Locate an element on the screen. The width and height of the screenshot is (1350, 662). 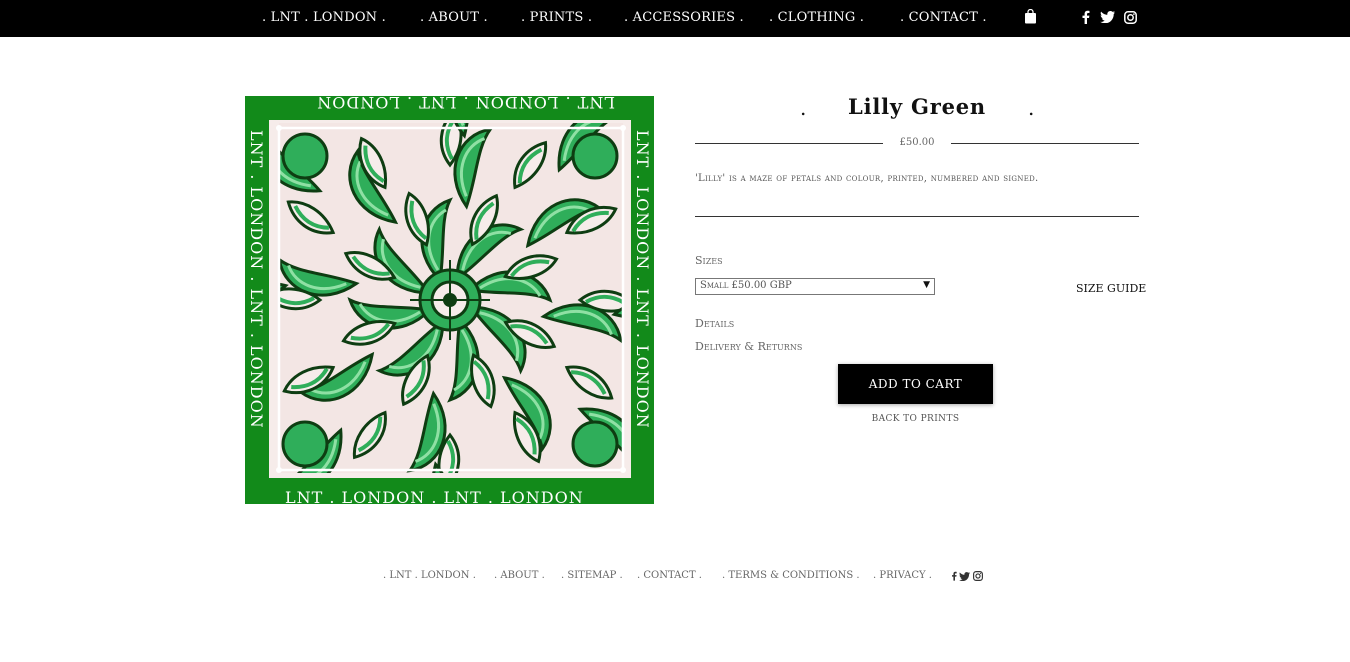
nav-accessories: . ACCESSORIES . is located at coordinates (684, 17).